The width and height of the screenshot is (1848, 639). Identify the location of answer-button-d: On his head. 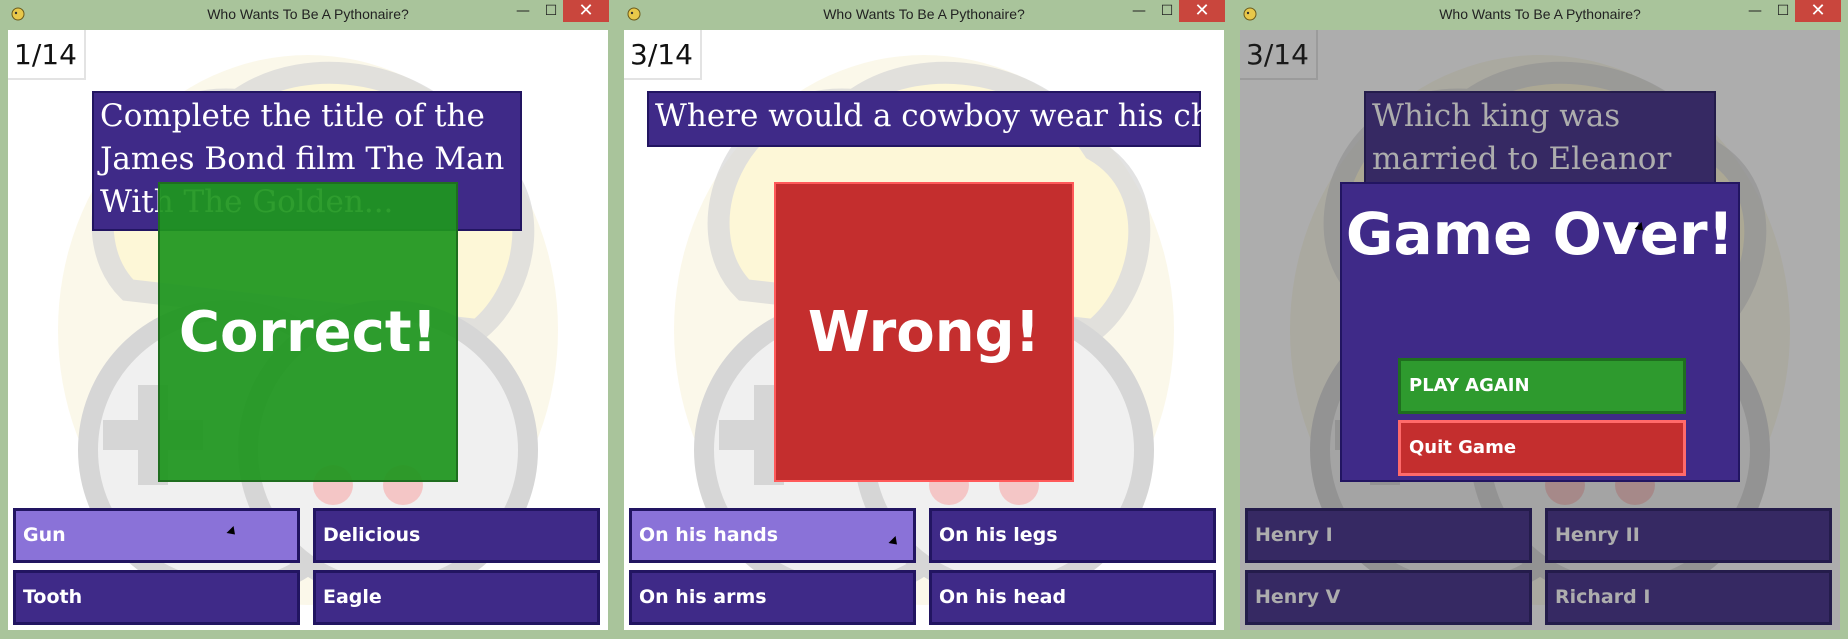
(1072, 597).